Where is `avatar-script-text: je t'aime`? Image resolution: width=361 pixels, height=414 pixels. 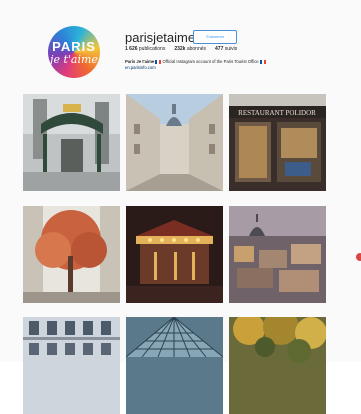
avatar-script-text: je t'aime is located at coordinates (74, 59).